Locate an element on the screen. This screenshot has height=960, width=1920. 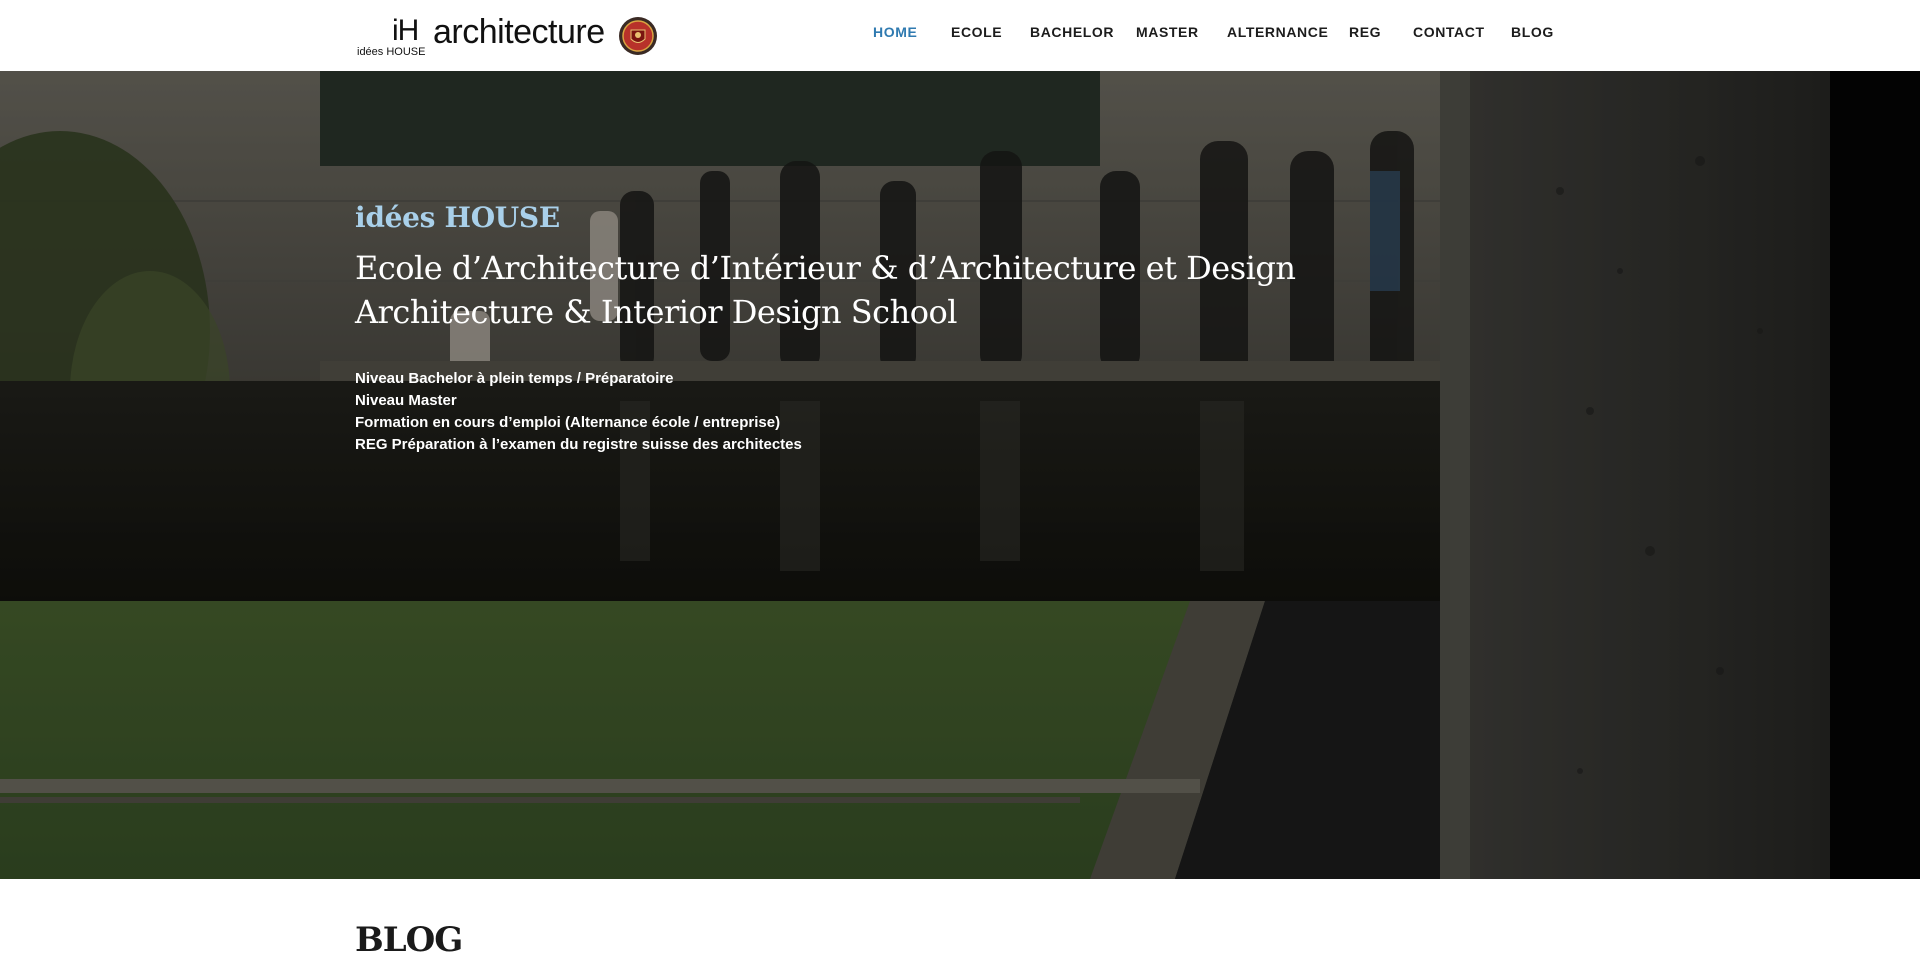
hero-kicker: idées HOUSE is located at coordinates (457, 217).